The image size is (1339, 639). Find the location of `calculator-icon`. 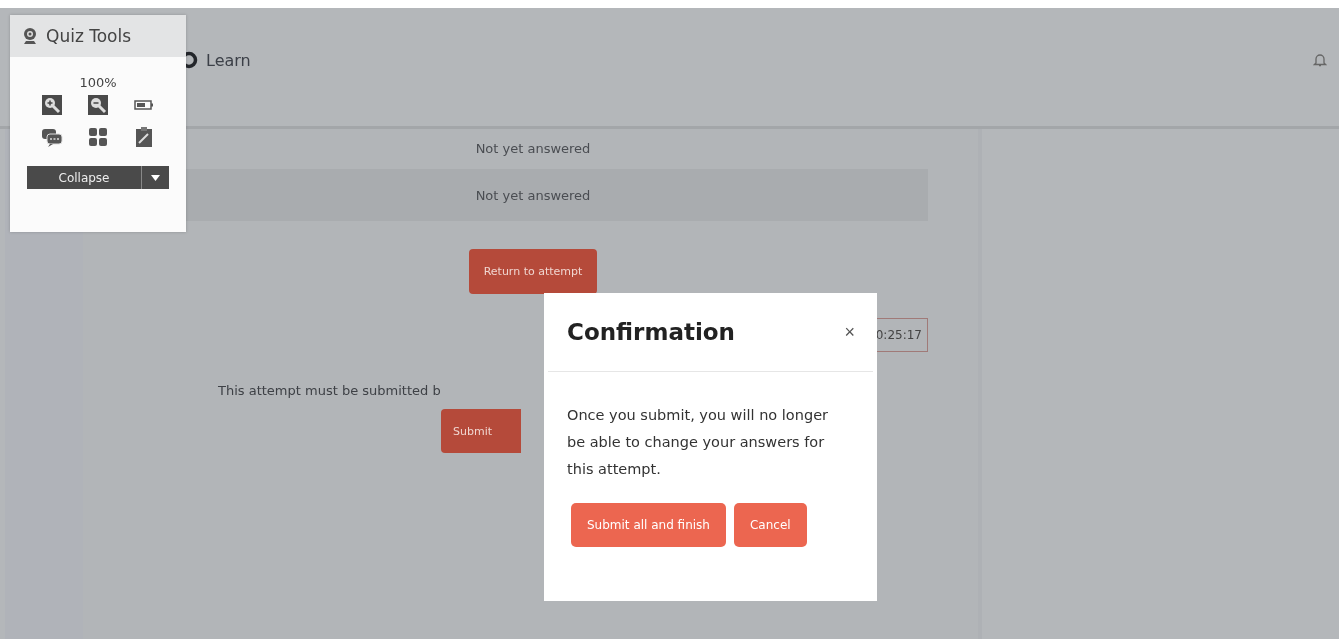

calculator-icon is located at coordinates (98, 137).